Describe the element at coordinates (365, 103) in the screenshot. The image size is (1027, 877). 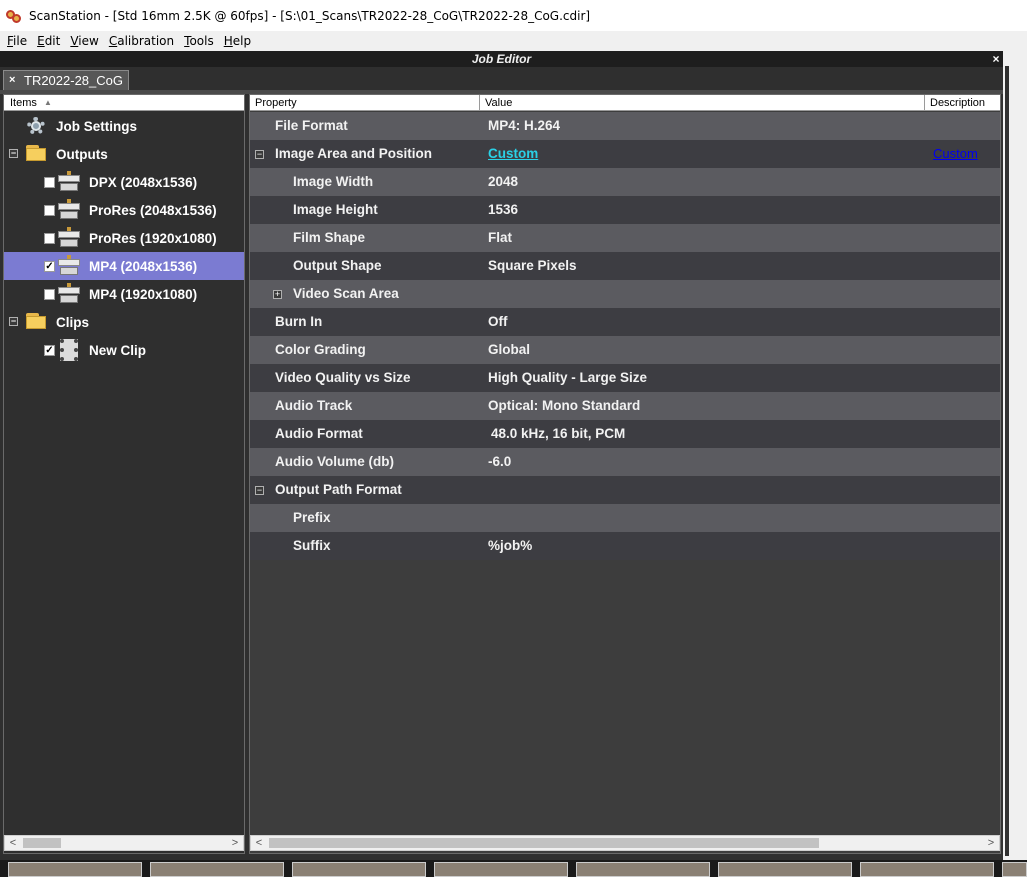
I see `column-header-property: Property` at that location.